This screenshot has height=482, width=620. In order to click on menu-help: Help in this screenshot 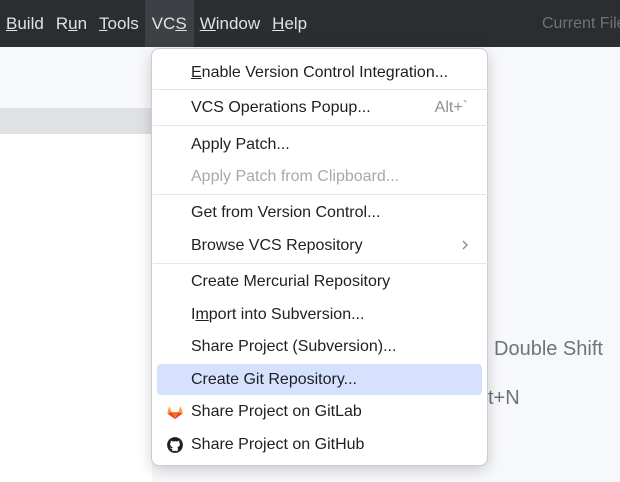, I will do `click(289, 23)`.